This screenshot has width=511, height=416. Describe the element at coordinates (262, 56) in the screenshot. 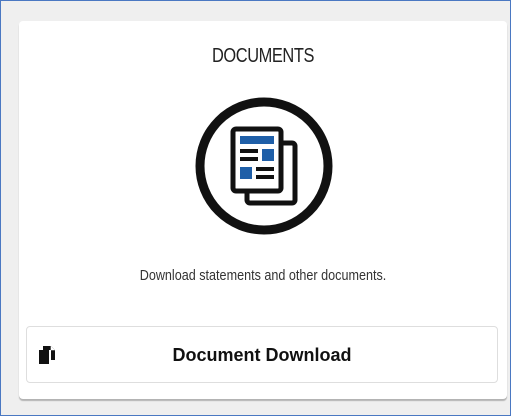

I see `card-title: DOCUMENTS` at that location.